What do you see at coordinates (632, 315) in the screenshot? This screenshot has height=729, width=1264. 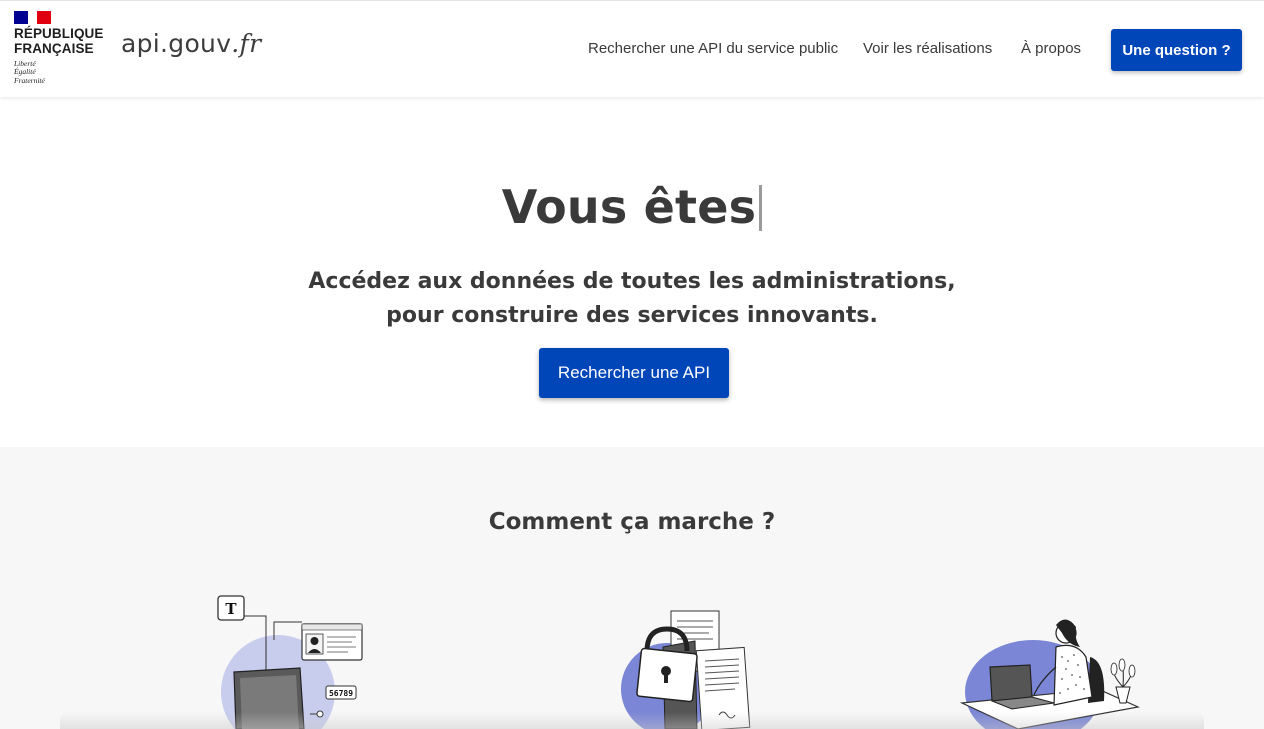 I see `hero-subtitle-line2: pour construire des services innovants.` at bounding box center [632, 315].